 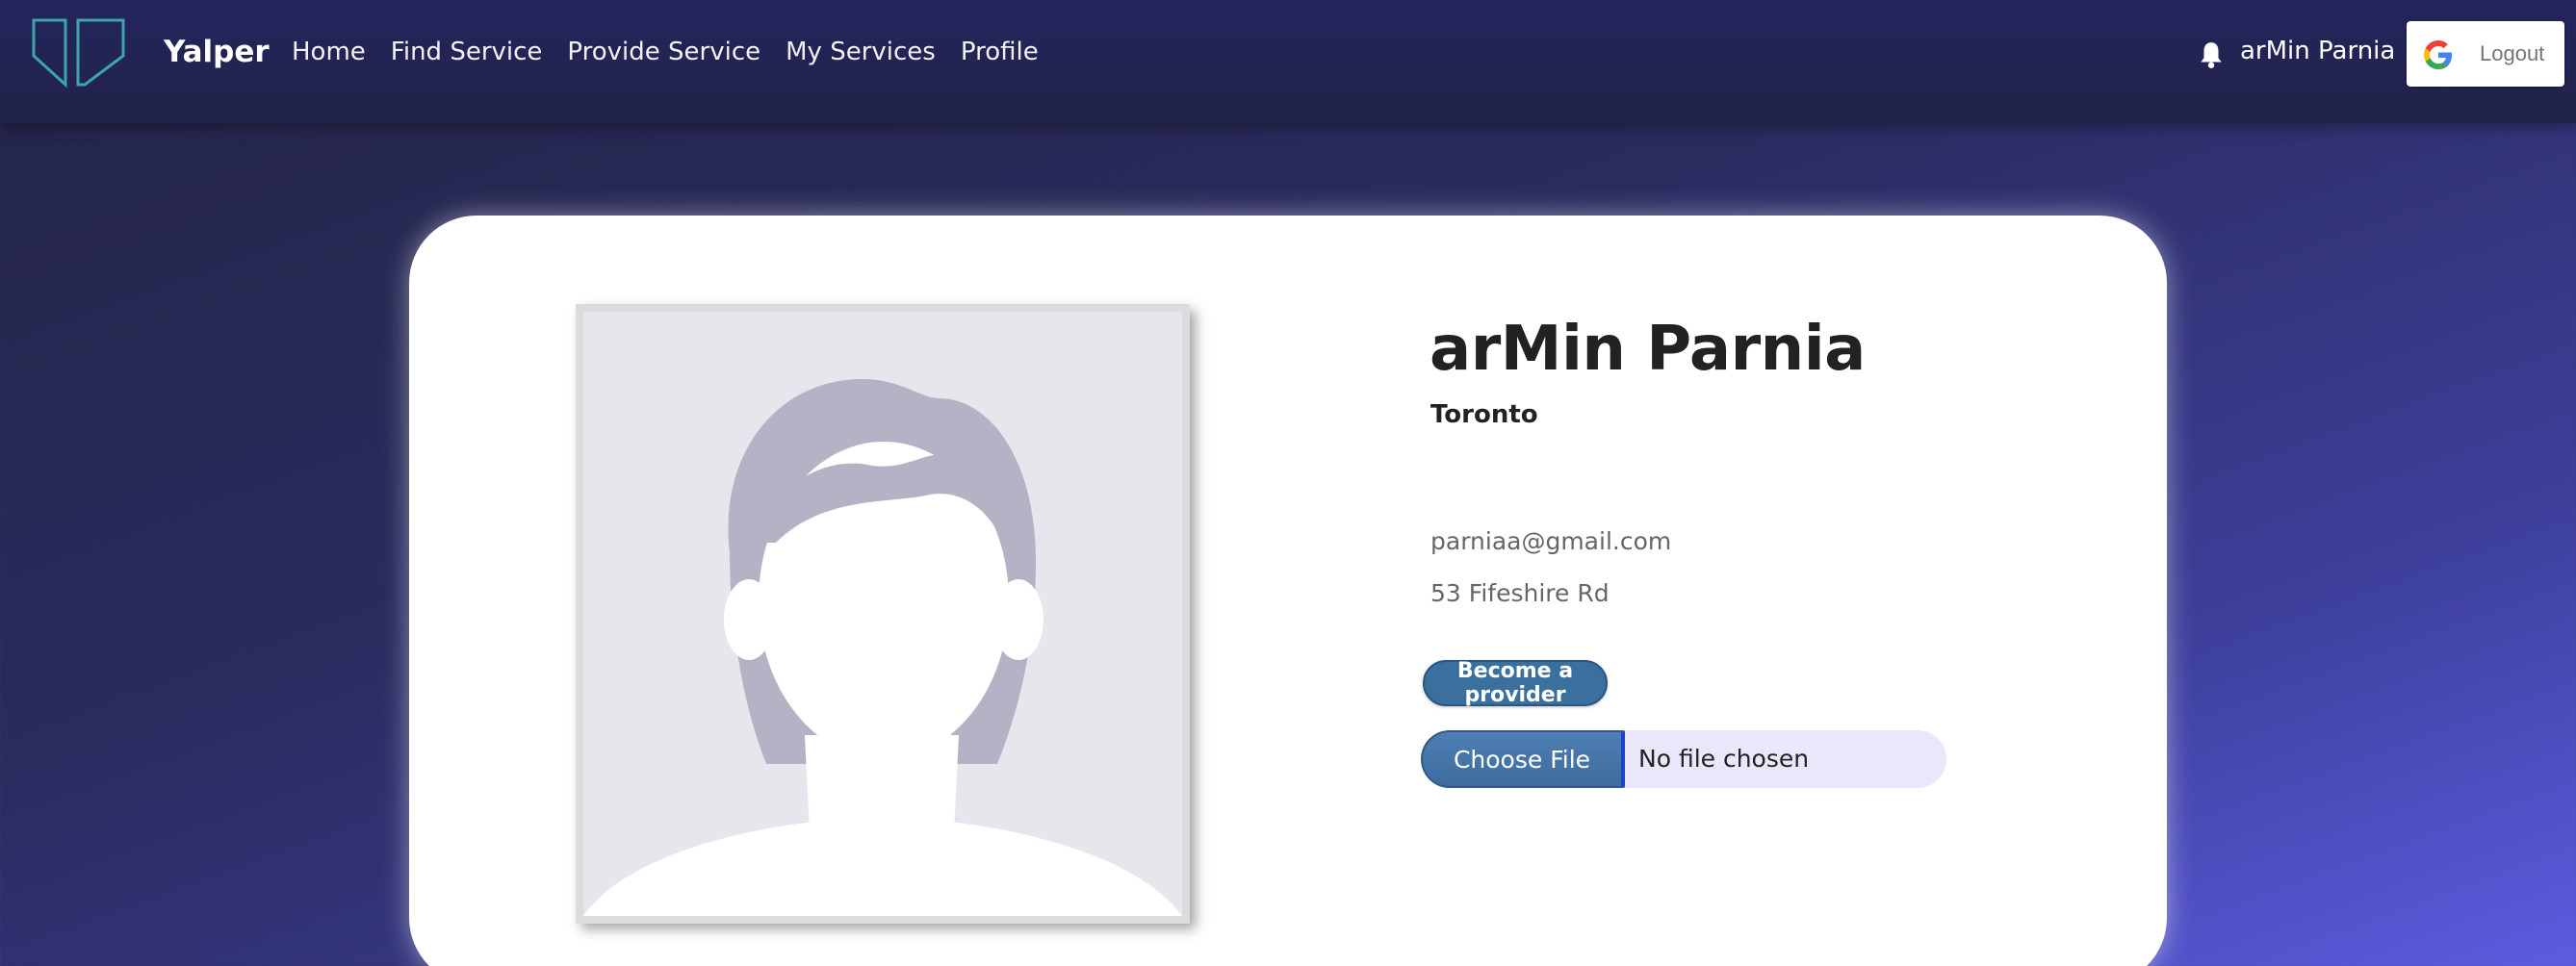 I want to click on logout-button: Logout, so click(x=2486, y=54).